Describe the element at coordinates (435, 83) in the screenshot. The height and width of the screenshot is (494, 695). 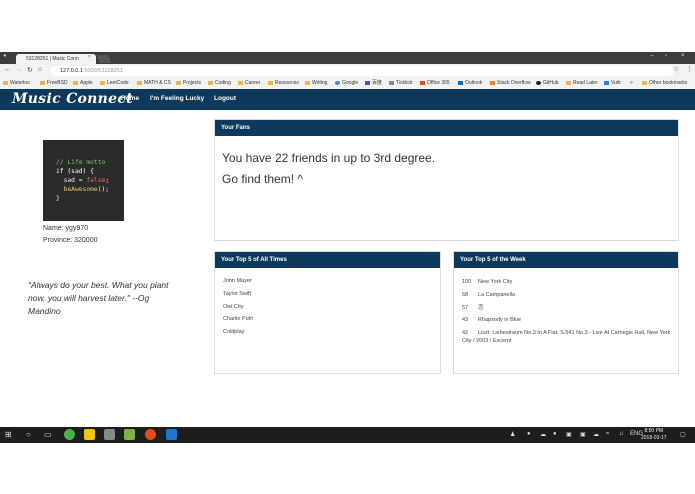
I see `bookmark-item: Office 365` at that location.